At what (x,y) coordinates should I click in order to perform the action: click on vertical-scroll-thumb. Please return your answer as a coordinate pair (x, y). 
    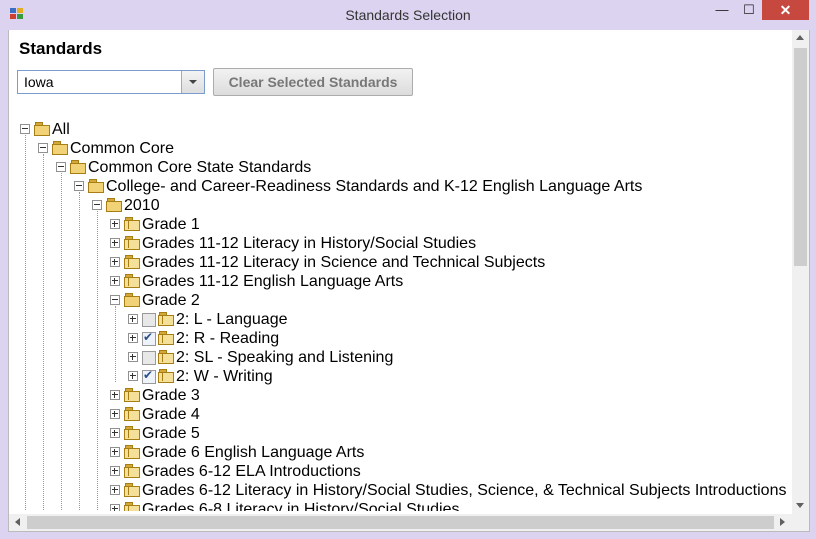
    Looking at the image, I should click on (800, 157).